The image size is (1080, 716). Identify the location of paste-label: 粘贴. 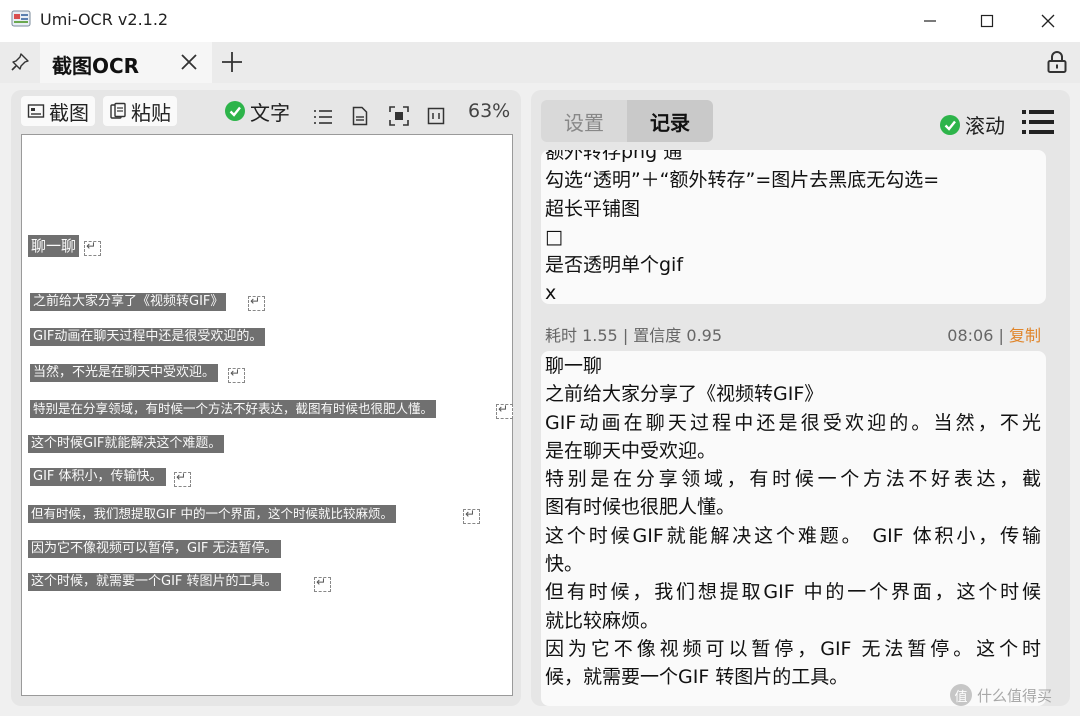
(151, 112).